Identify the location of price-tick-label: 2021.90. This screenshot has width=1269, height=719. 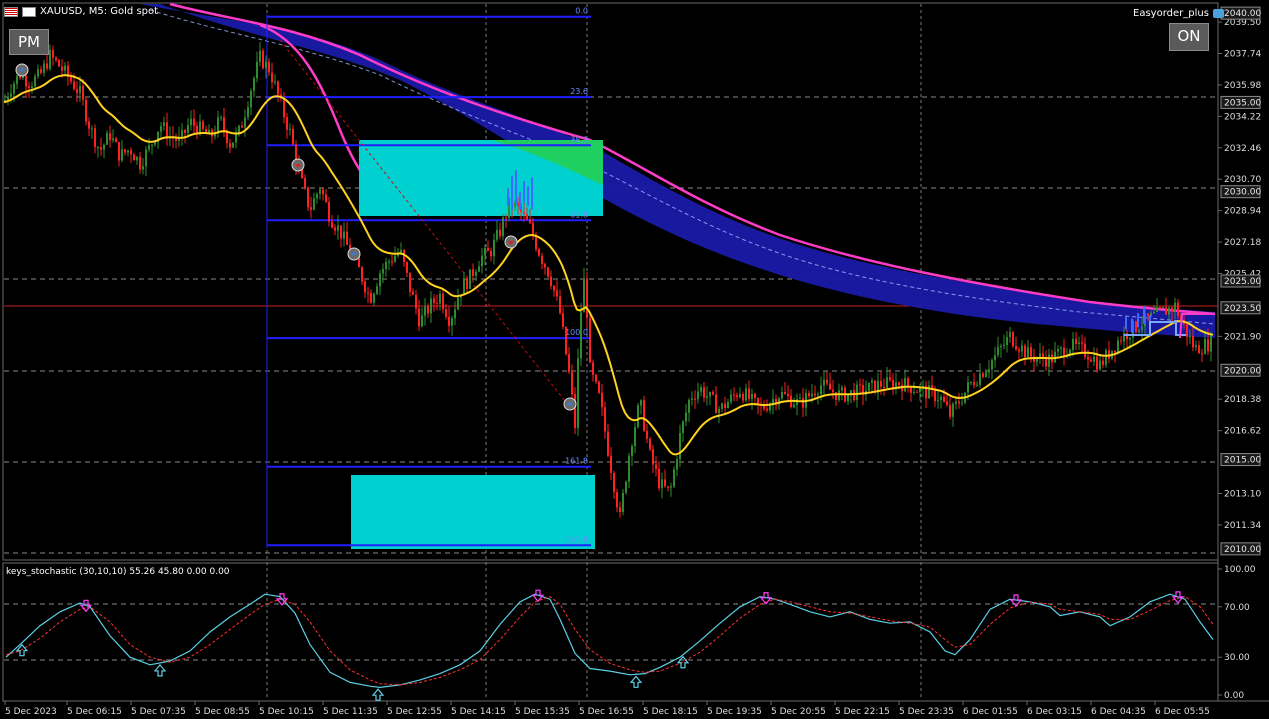
(1242, 337).